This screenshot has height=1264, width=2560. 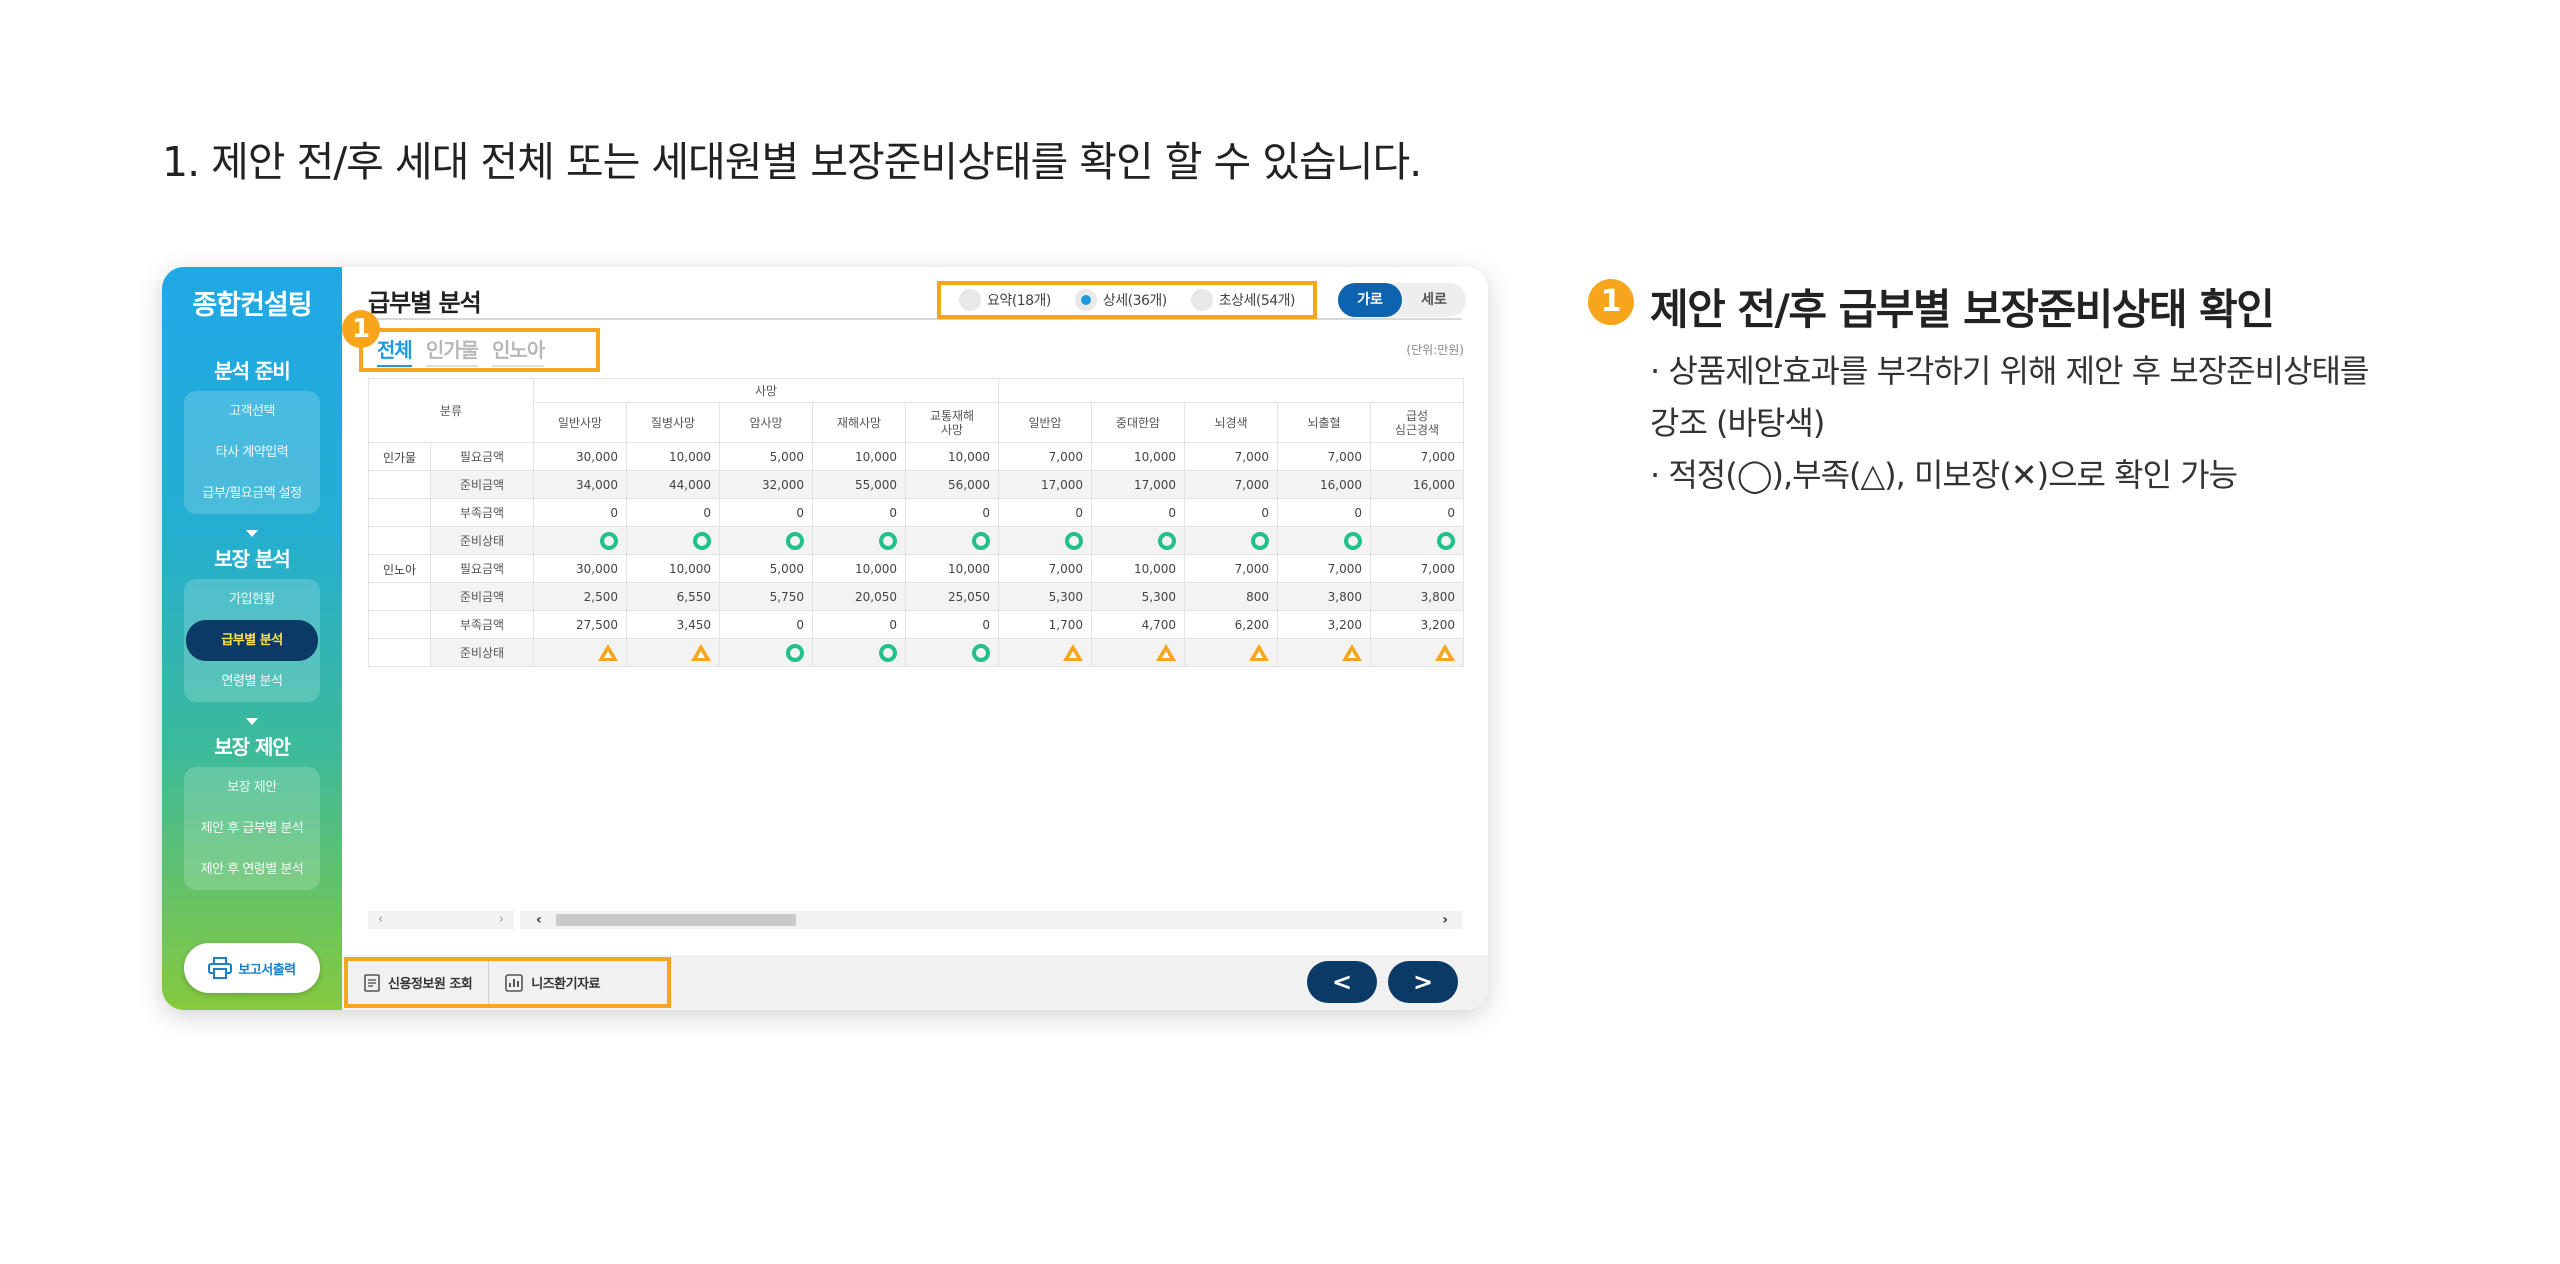 What do you see at coordinates (1243, 300) in the screenshot?
I see `view-option-super-detail: 초상세(54개)` at bounding box center [1243, 300].